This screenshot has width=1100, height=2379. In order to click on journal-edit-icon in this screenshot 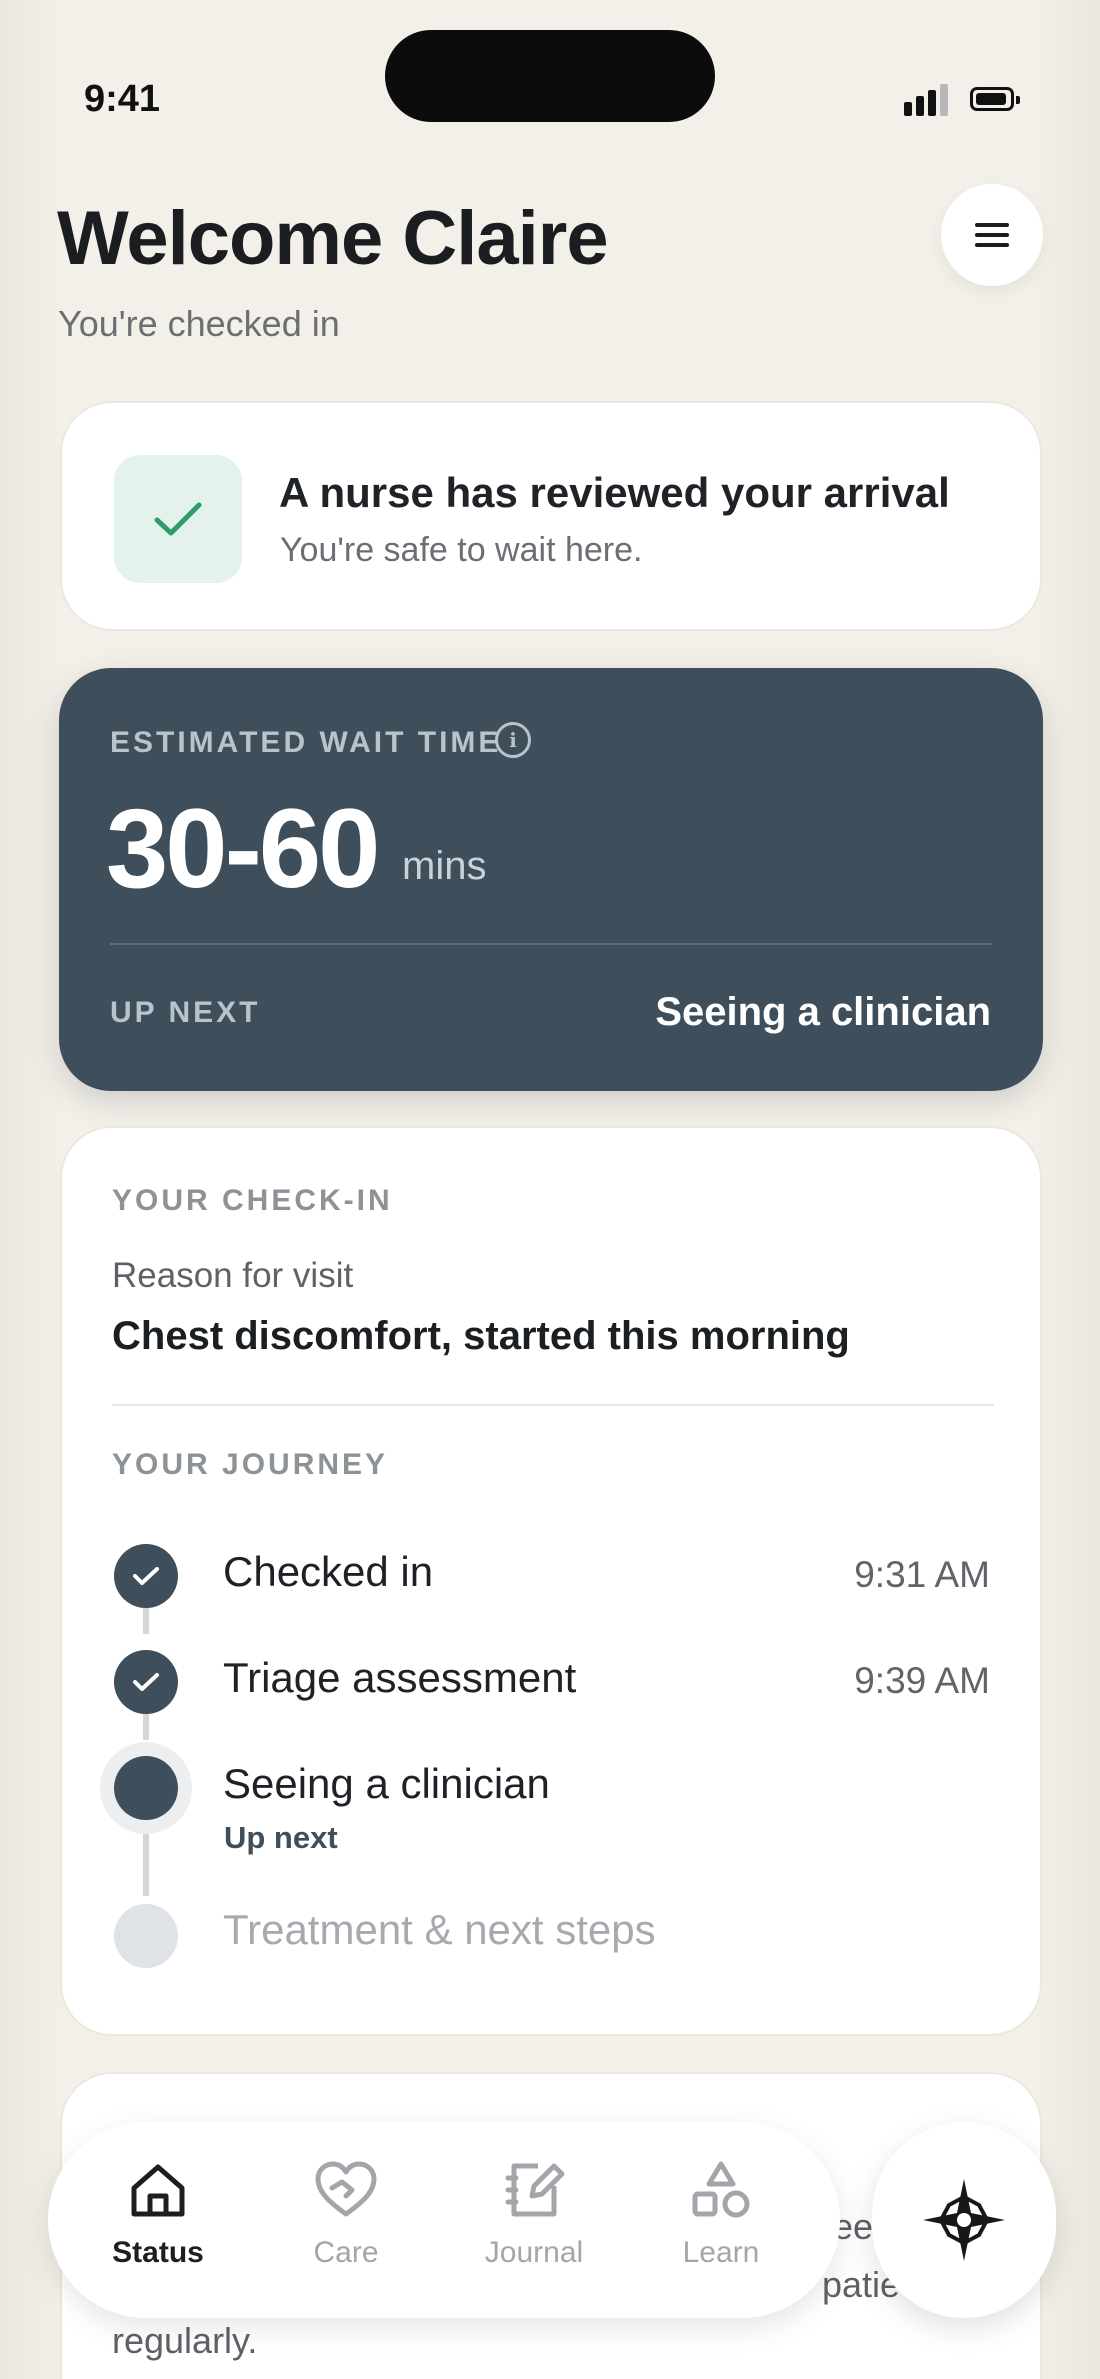, I will do `click(535, 2190)`.